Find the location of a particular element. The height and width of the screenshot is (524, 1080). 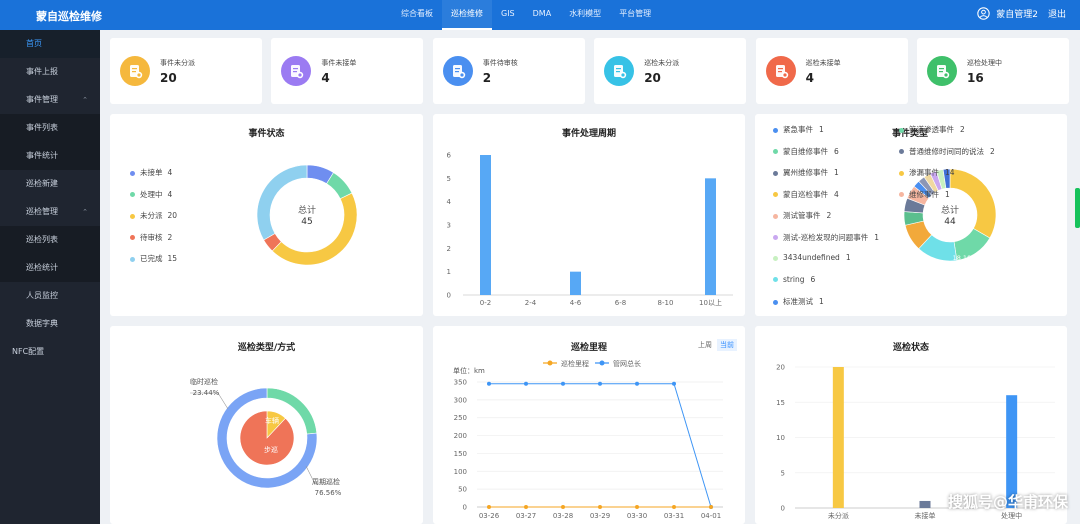

legend-item: 测试-巡检发现的问题事件 1 is located at coordinates (826, 237).